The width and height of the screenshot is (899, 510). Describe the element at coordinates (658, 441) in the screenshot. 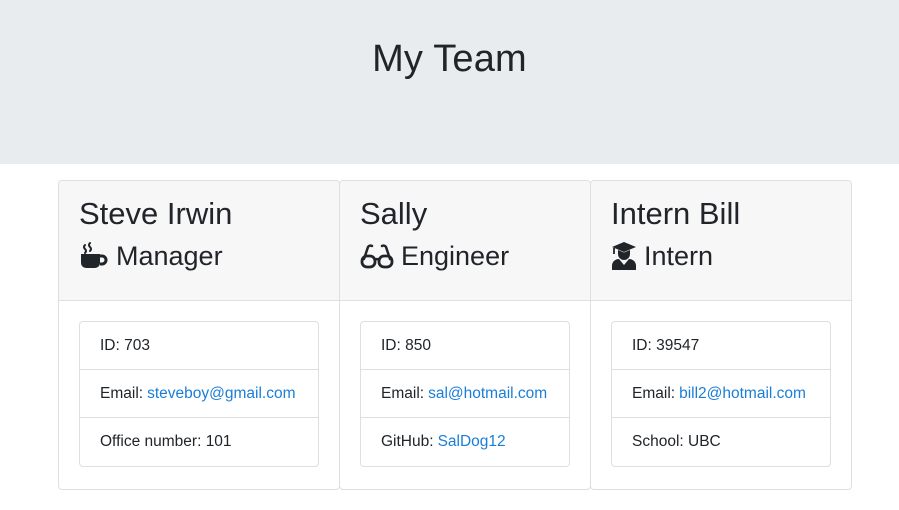

I see `school-label: School:` at that location.